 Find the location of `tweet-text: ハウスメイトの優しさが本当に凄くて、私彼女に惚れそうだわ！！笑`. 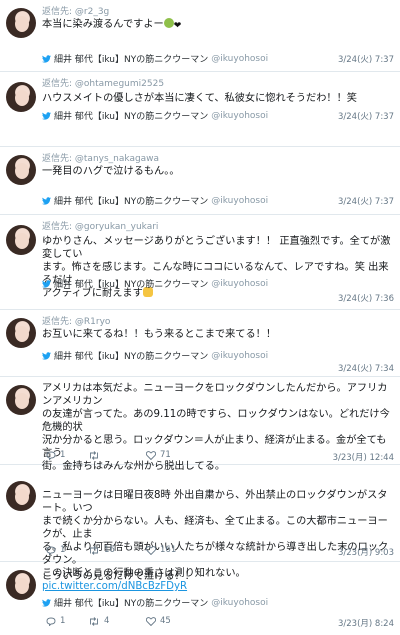

tweet-text: ハウスメイトの優しさが本当に凄くて、私彼女に惚れそうだわ！！笑 is located at coordinates (199, 98).